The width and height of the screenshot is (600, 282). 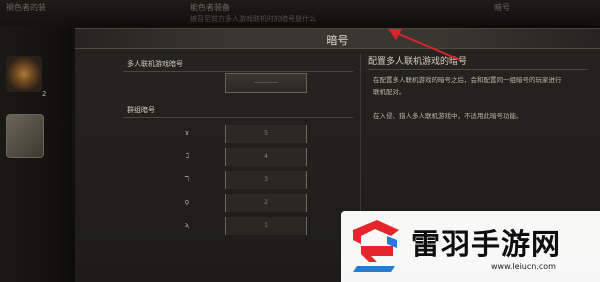 I want to click on group-password-row: ϙ 2, so click(x=240, y=204).